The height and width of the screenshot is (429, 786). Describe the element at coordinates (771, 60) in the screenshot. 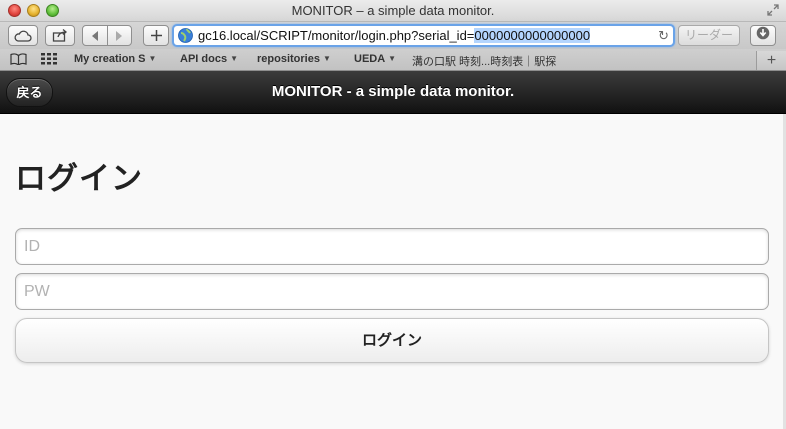

I see `new-tab-button: +` at that location.